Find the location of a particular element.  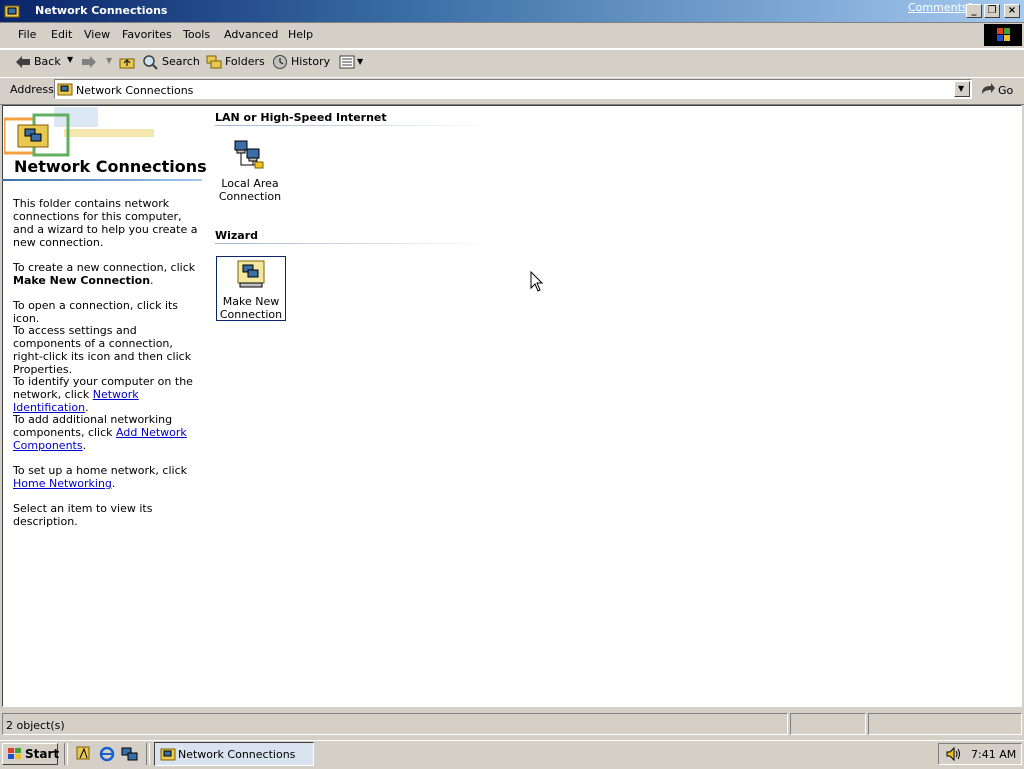

panel-title: Network Connections is located at coordinates (110, 166).